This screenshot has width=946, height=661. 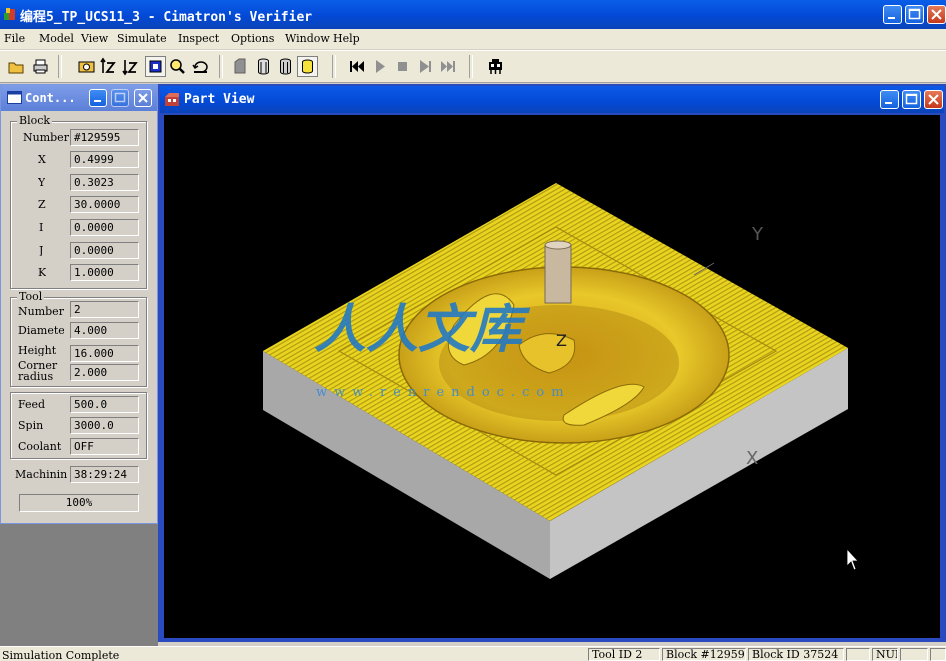 I want to click on cylinder-icon, so click(x=285, y=66).